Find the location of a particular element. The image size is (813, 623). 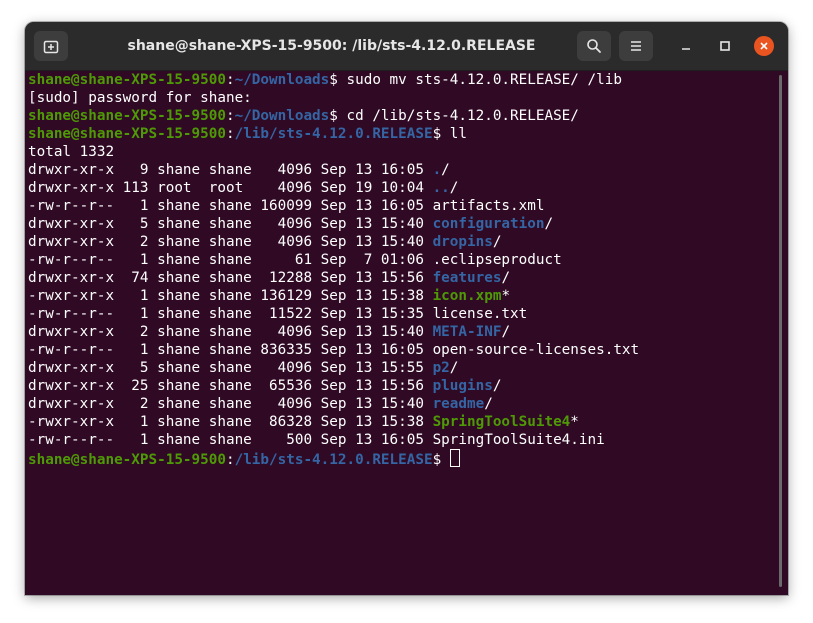

close-button-circle is located at coordinates (764, 46).